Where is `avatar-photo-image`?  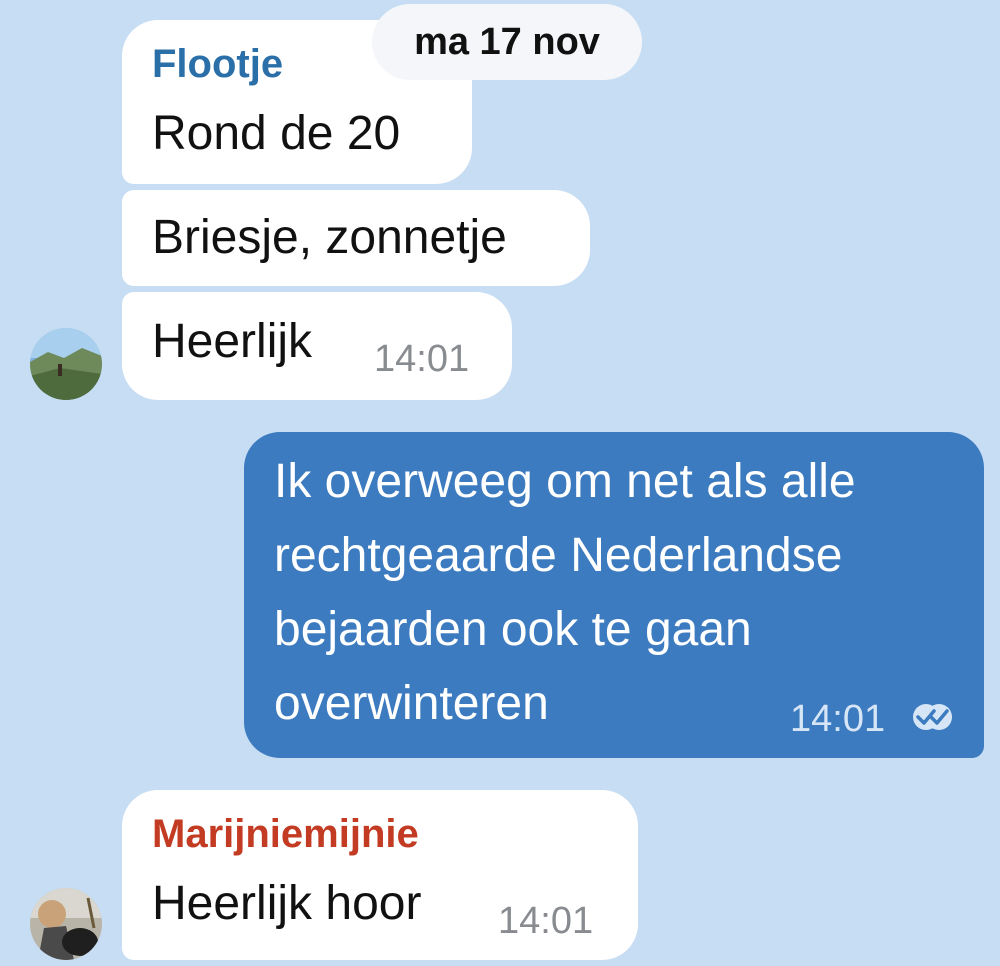 avatar-photo-image is located at coordinates (66, 924).